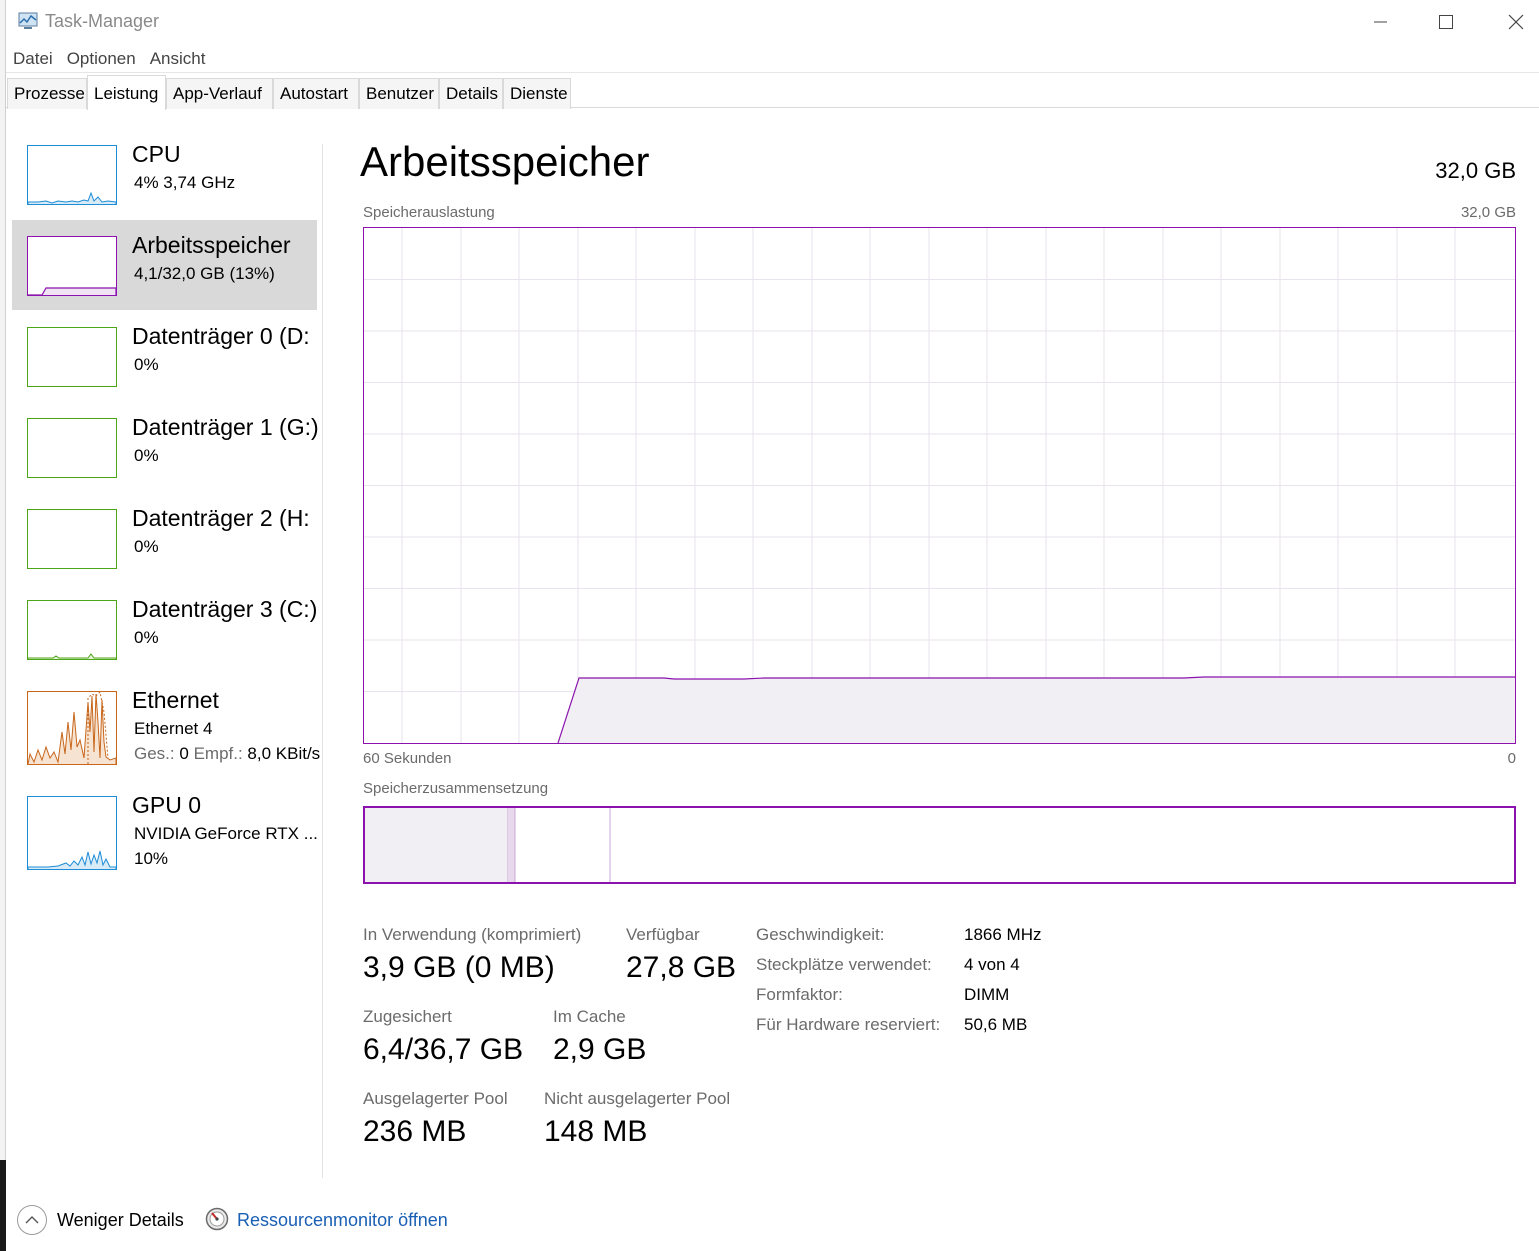 The width and height of the screenshot is (1539, 1251). Describe the element at coordinates (637, 1098) in the screenshot. I see `nonpaged-pool-label: Nicht ausgelagerter Pool` at that location.